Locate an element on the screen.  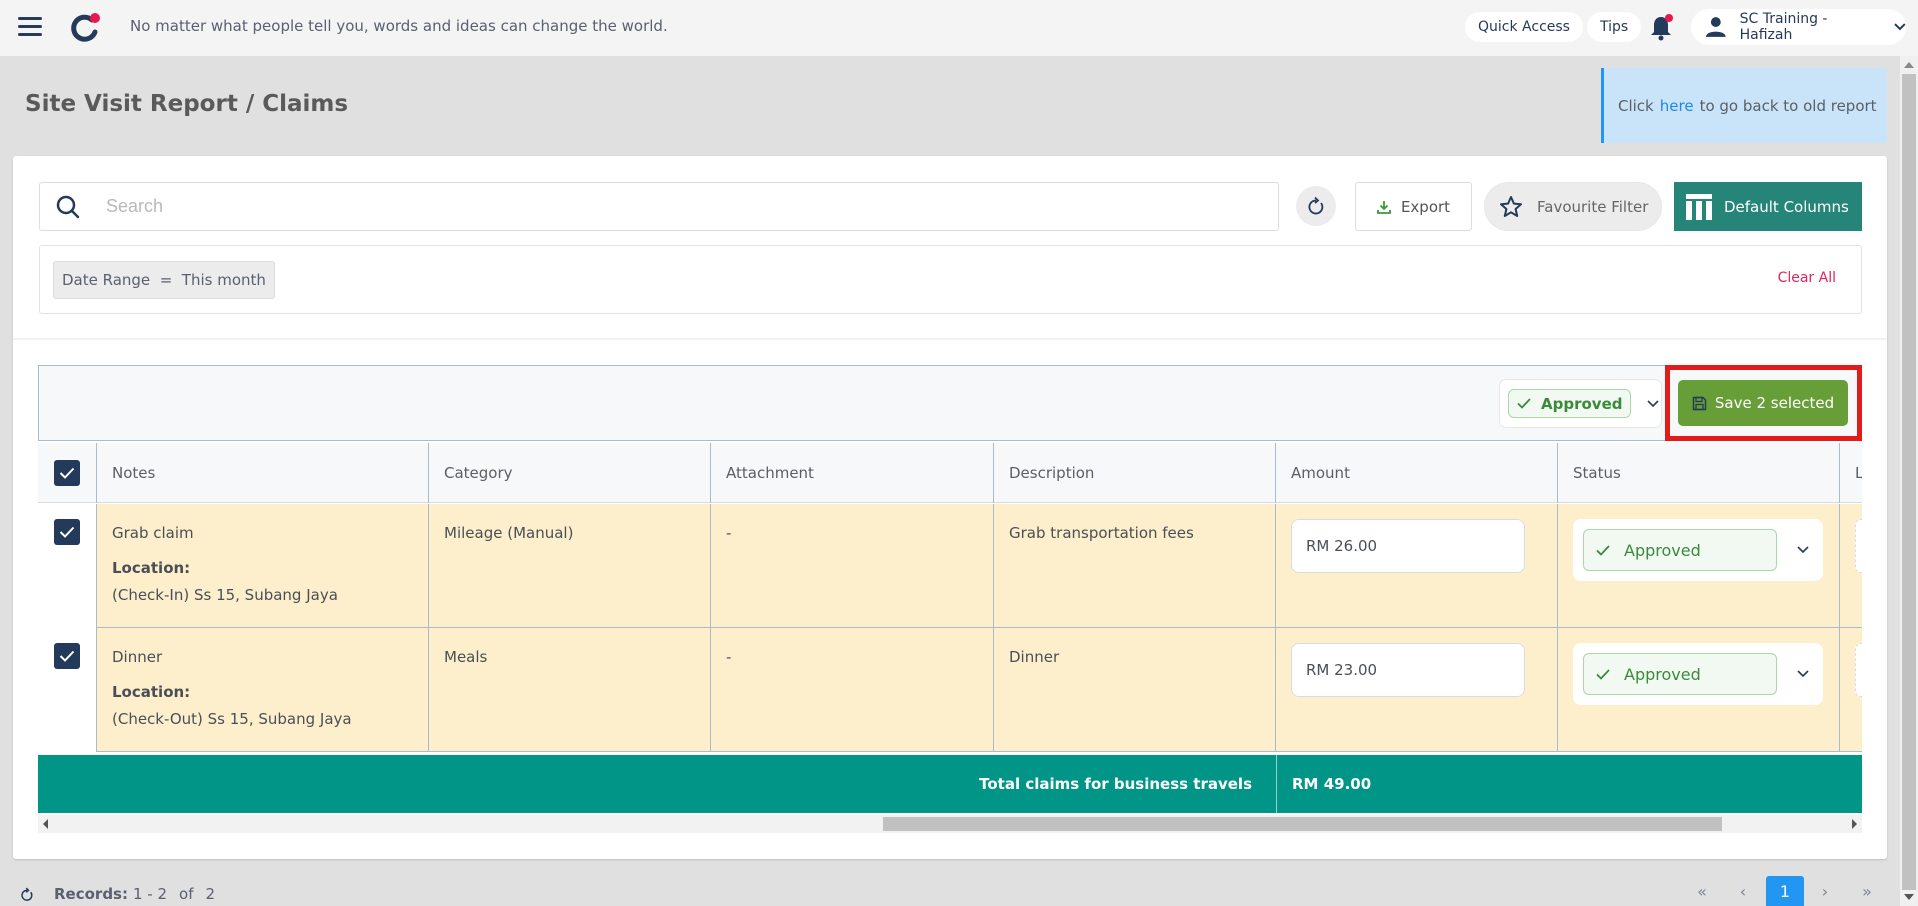
user-menu: SC Training - Hafizah is located at coordinates (1798, 27).